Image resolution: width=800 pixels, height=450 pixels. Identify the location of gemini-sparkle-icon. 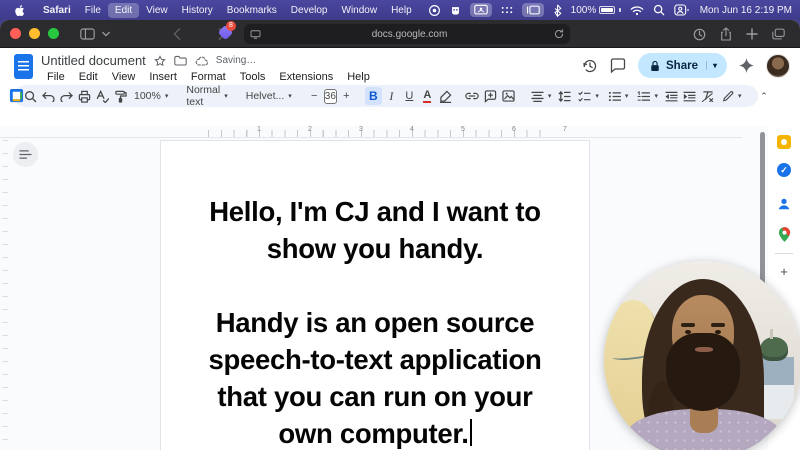
(746, 65).